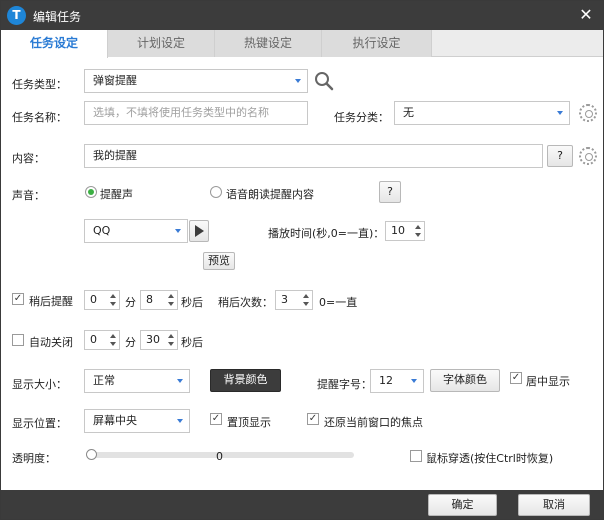  Describe the element at coordinates (245, 302) in the screenshot. I see `snooze-count-label: 稍后次数：` at that location.